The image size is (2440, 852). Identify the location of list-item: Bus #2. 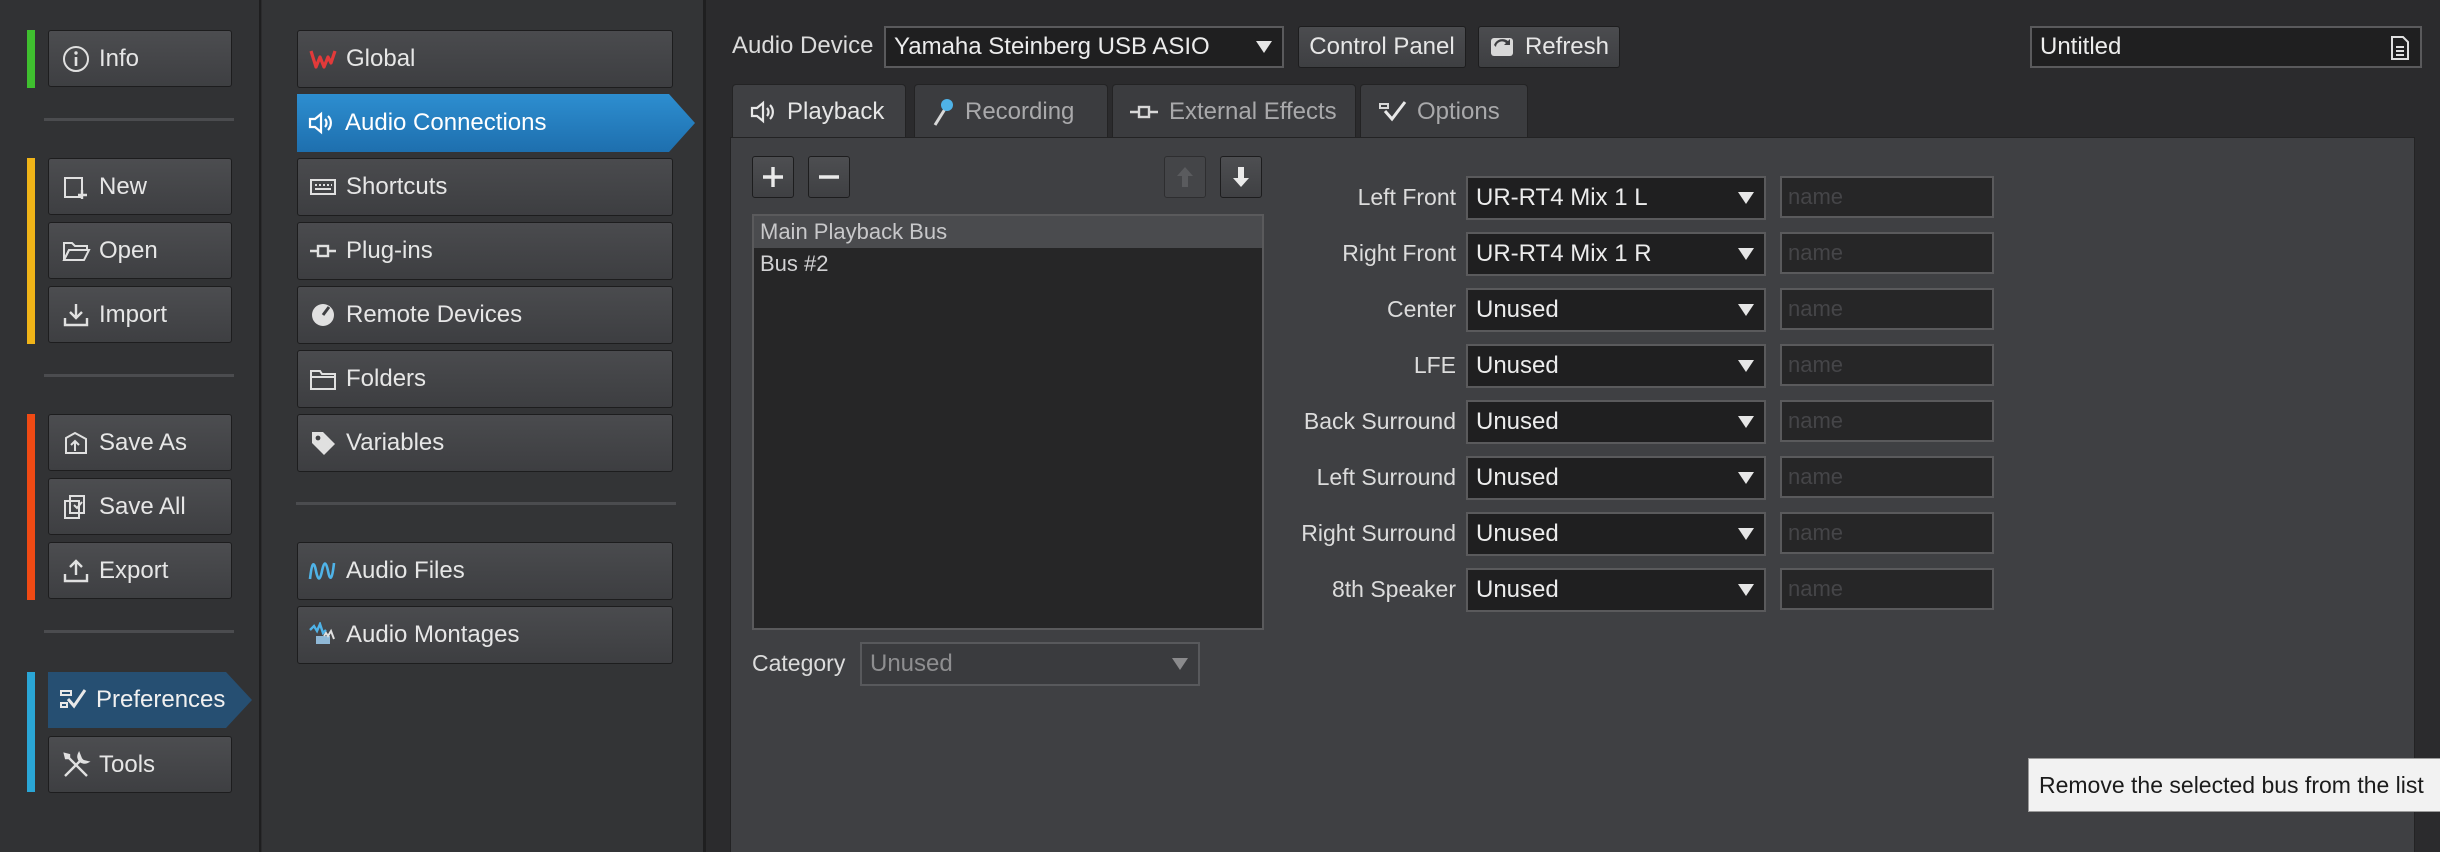
(1008, 264).